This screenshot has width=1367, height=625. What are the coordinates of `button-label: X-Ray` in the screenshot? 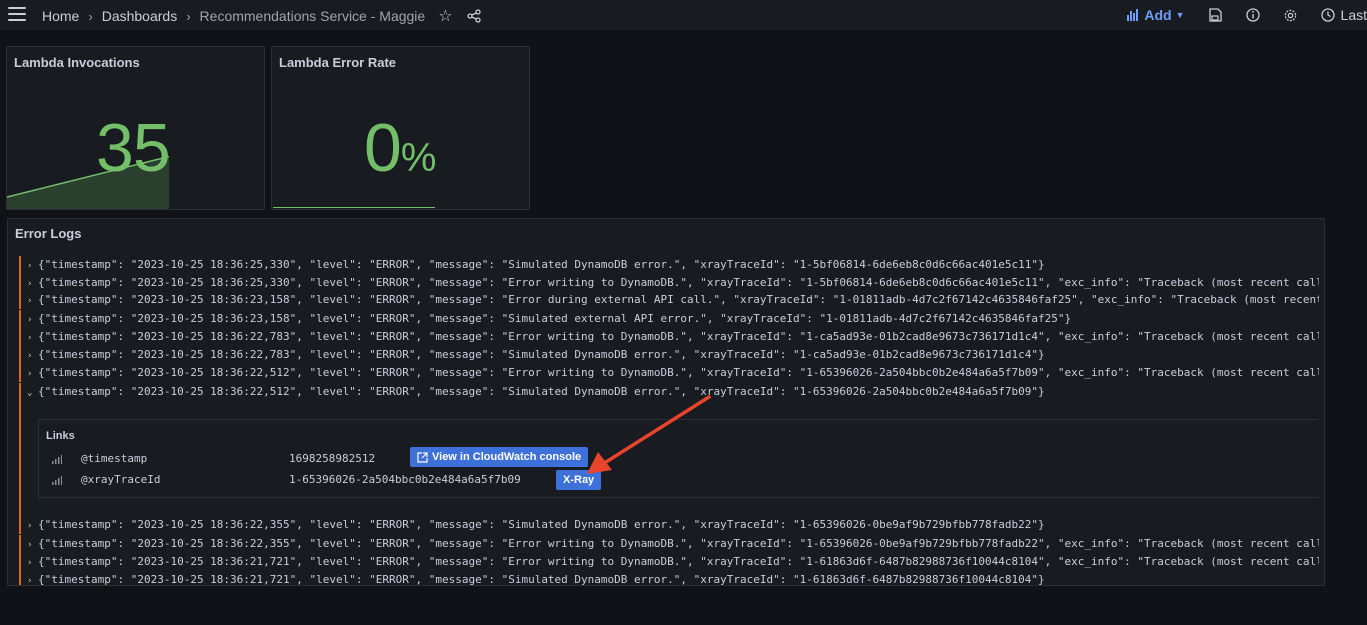 It's located at (579, 480).